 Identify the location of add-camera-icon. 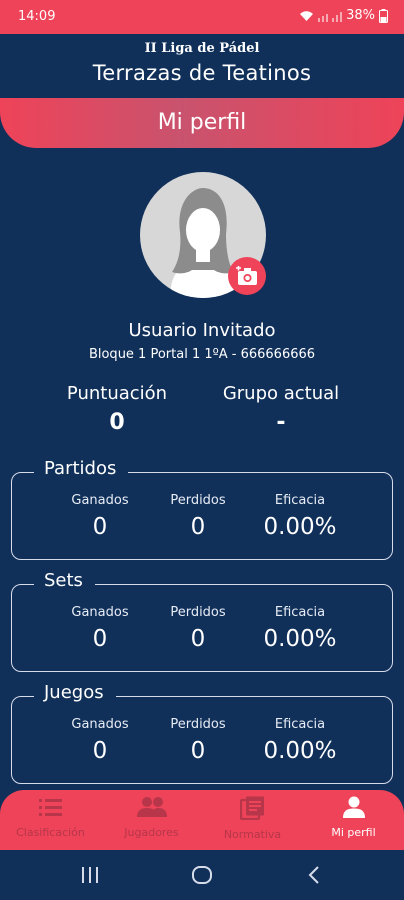
(246, 275).